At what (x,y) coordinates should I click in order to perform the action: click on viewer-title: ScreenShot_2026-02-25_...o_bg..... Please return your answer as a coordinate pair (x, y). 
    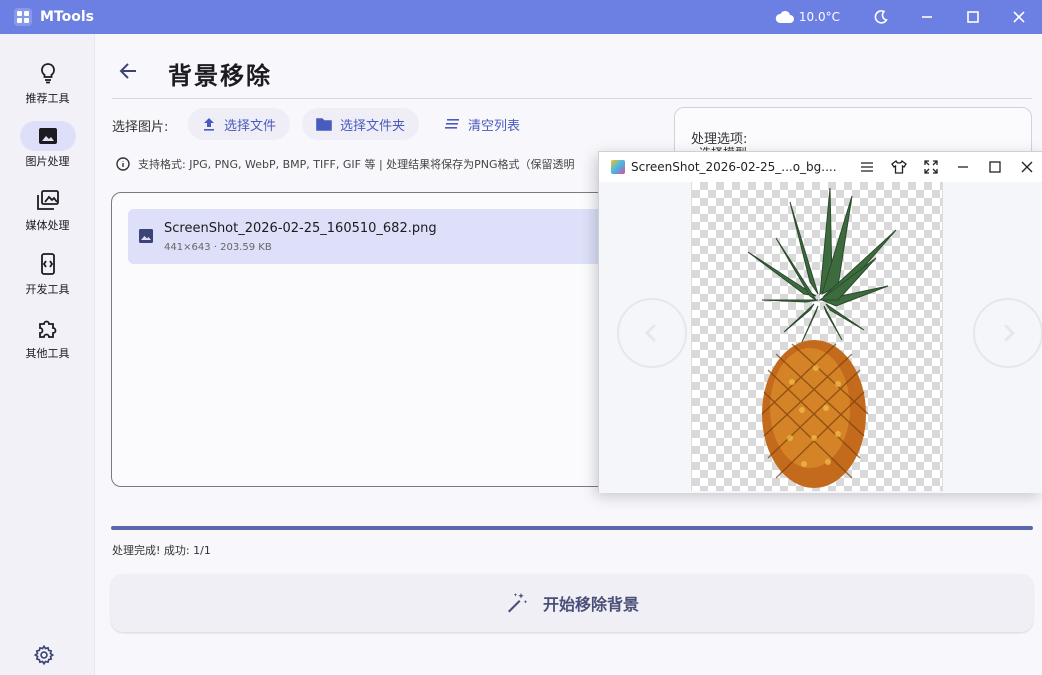
    Looking at the image, I should click on (734, 167).